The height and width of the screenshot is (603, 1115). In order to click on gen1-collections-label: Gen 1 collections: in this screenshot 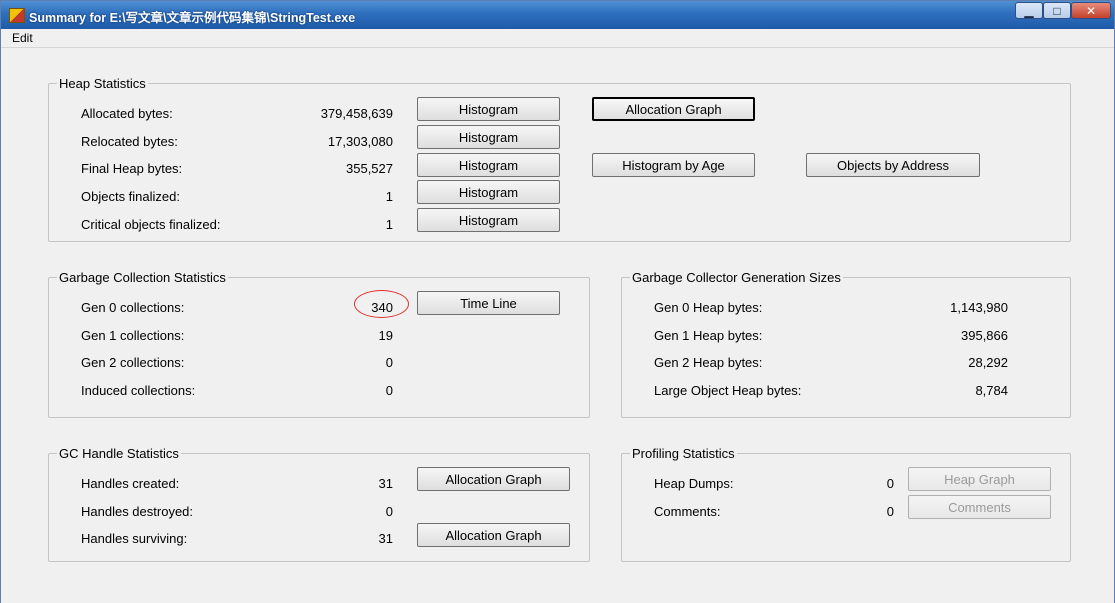, I will do `click(133, 335)`.